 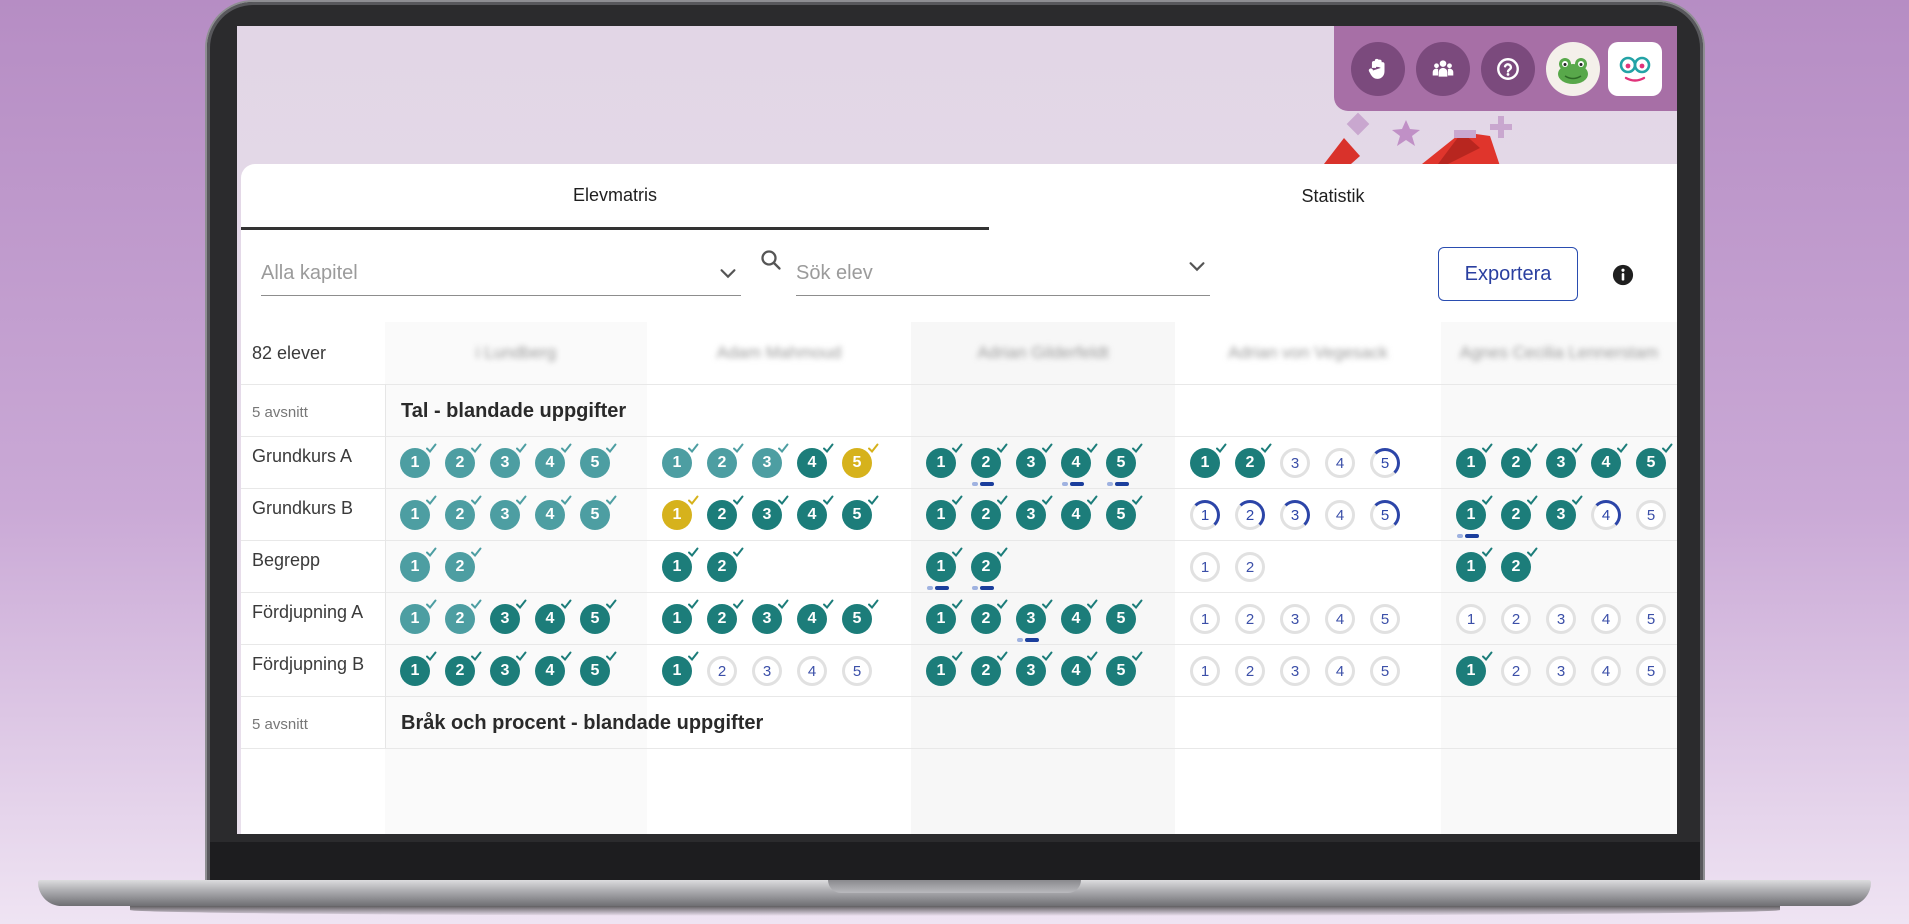 What do you see at coordinates (1573, 69) in the screenshot?
I see `user-avatar` at bounding box center [1573, 69].